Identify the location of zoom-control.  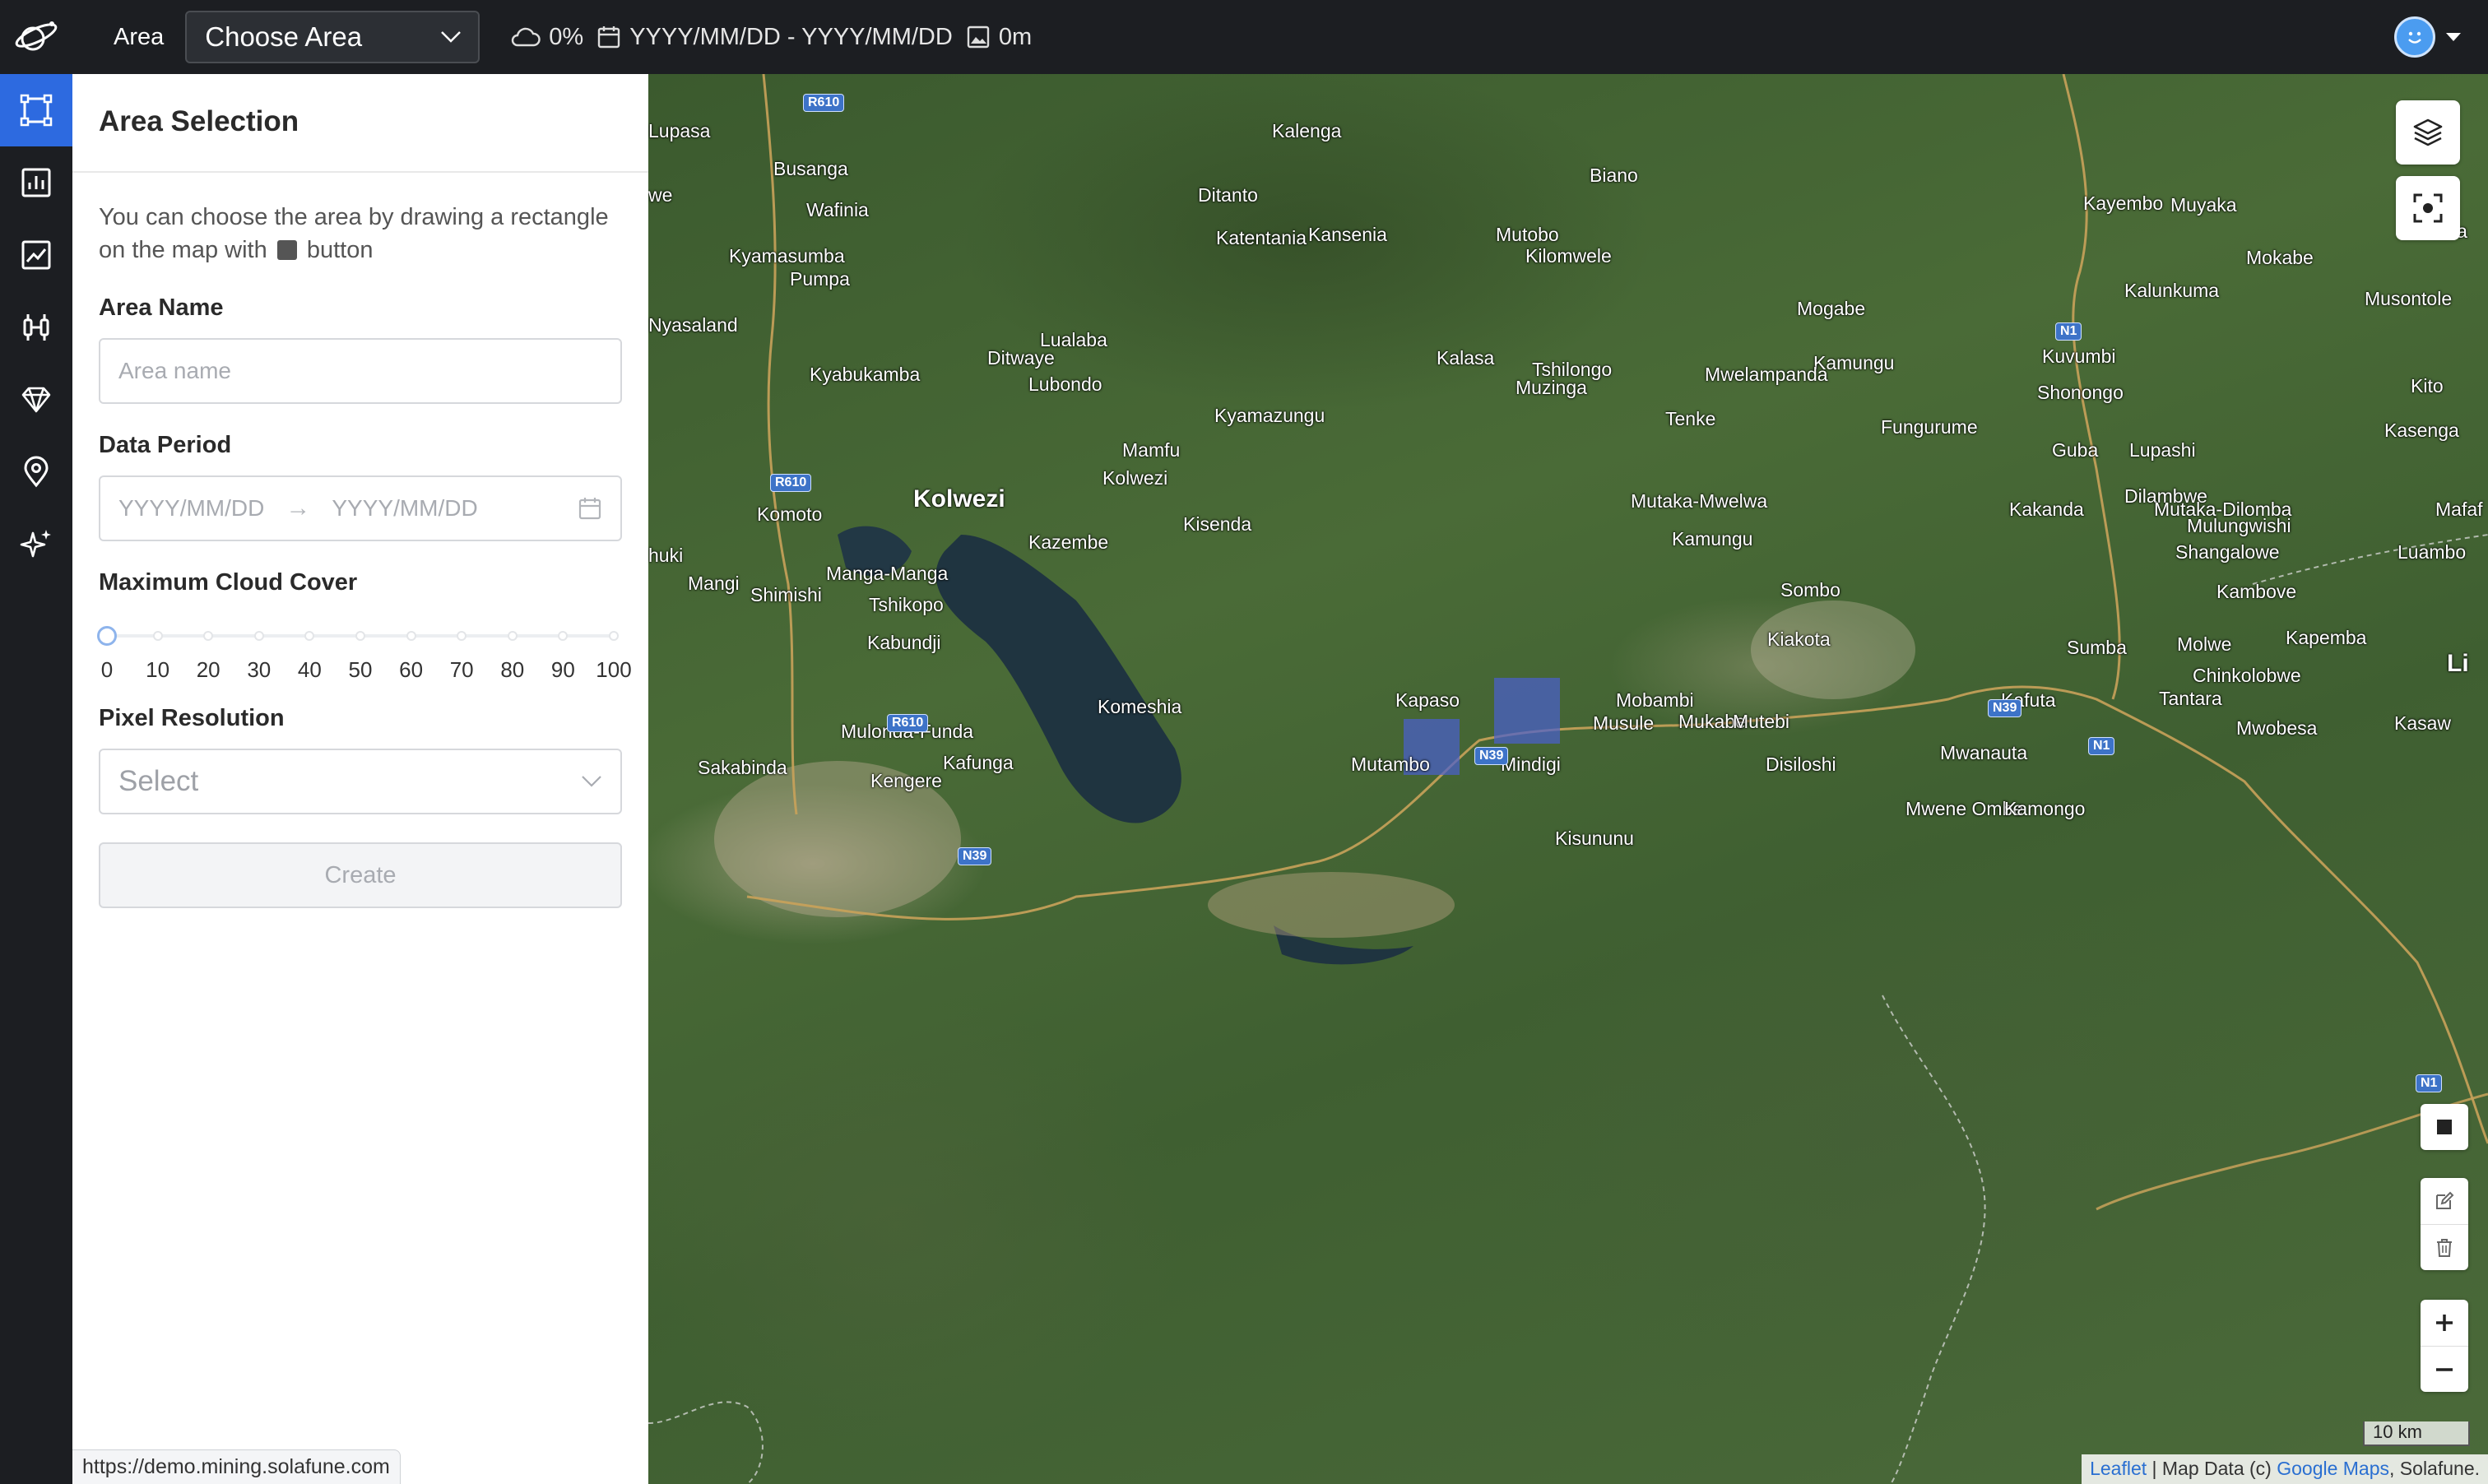
(2445, 1346).